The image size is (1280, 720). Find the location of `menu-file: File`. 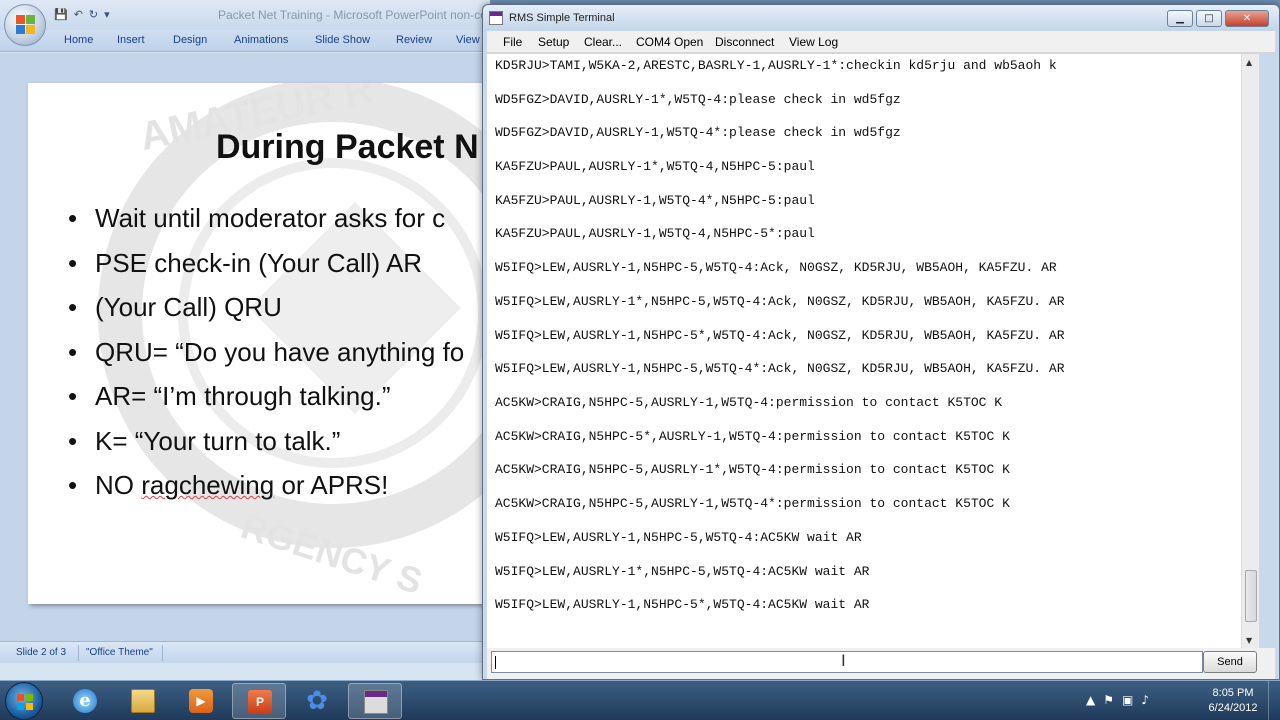

menu-file: File is located at coordinates (512, 42).